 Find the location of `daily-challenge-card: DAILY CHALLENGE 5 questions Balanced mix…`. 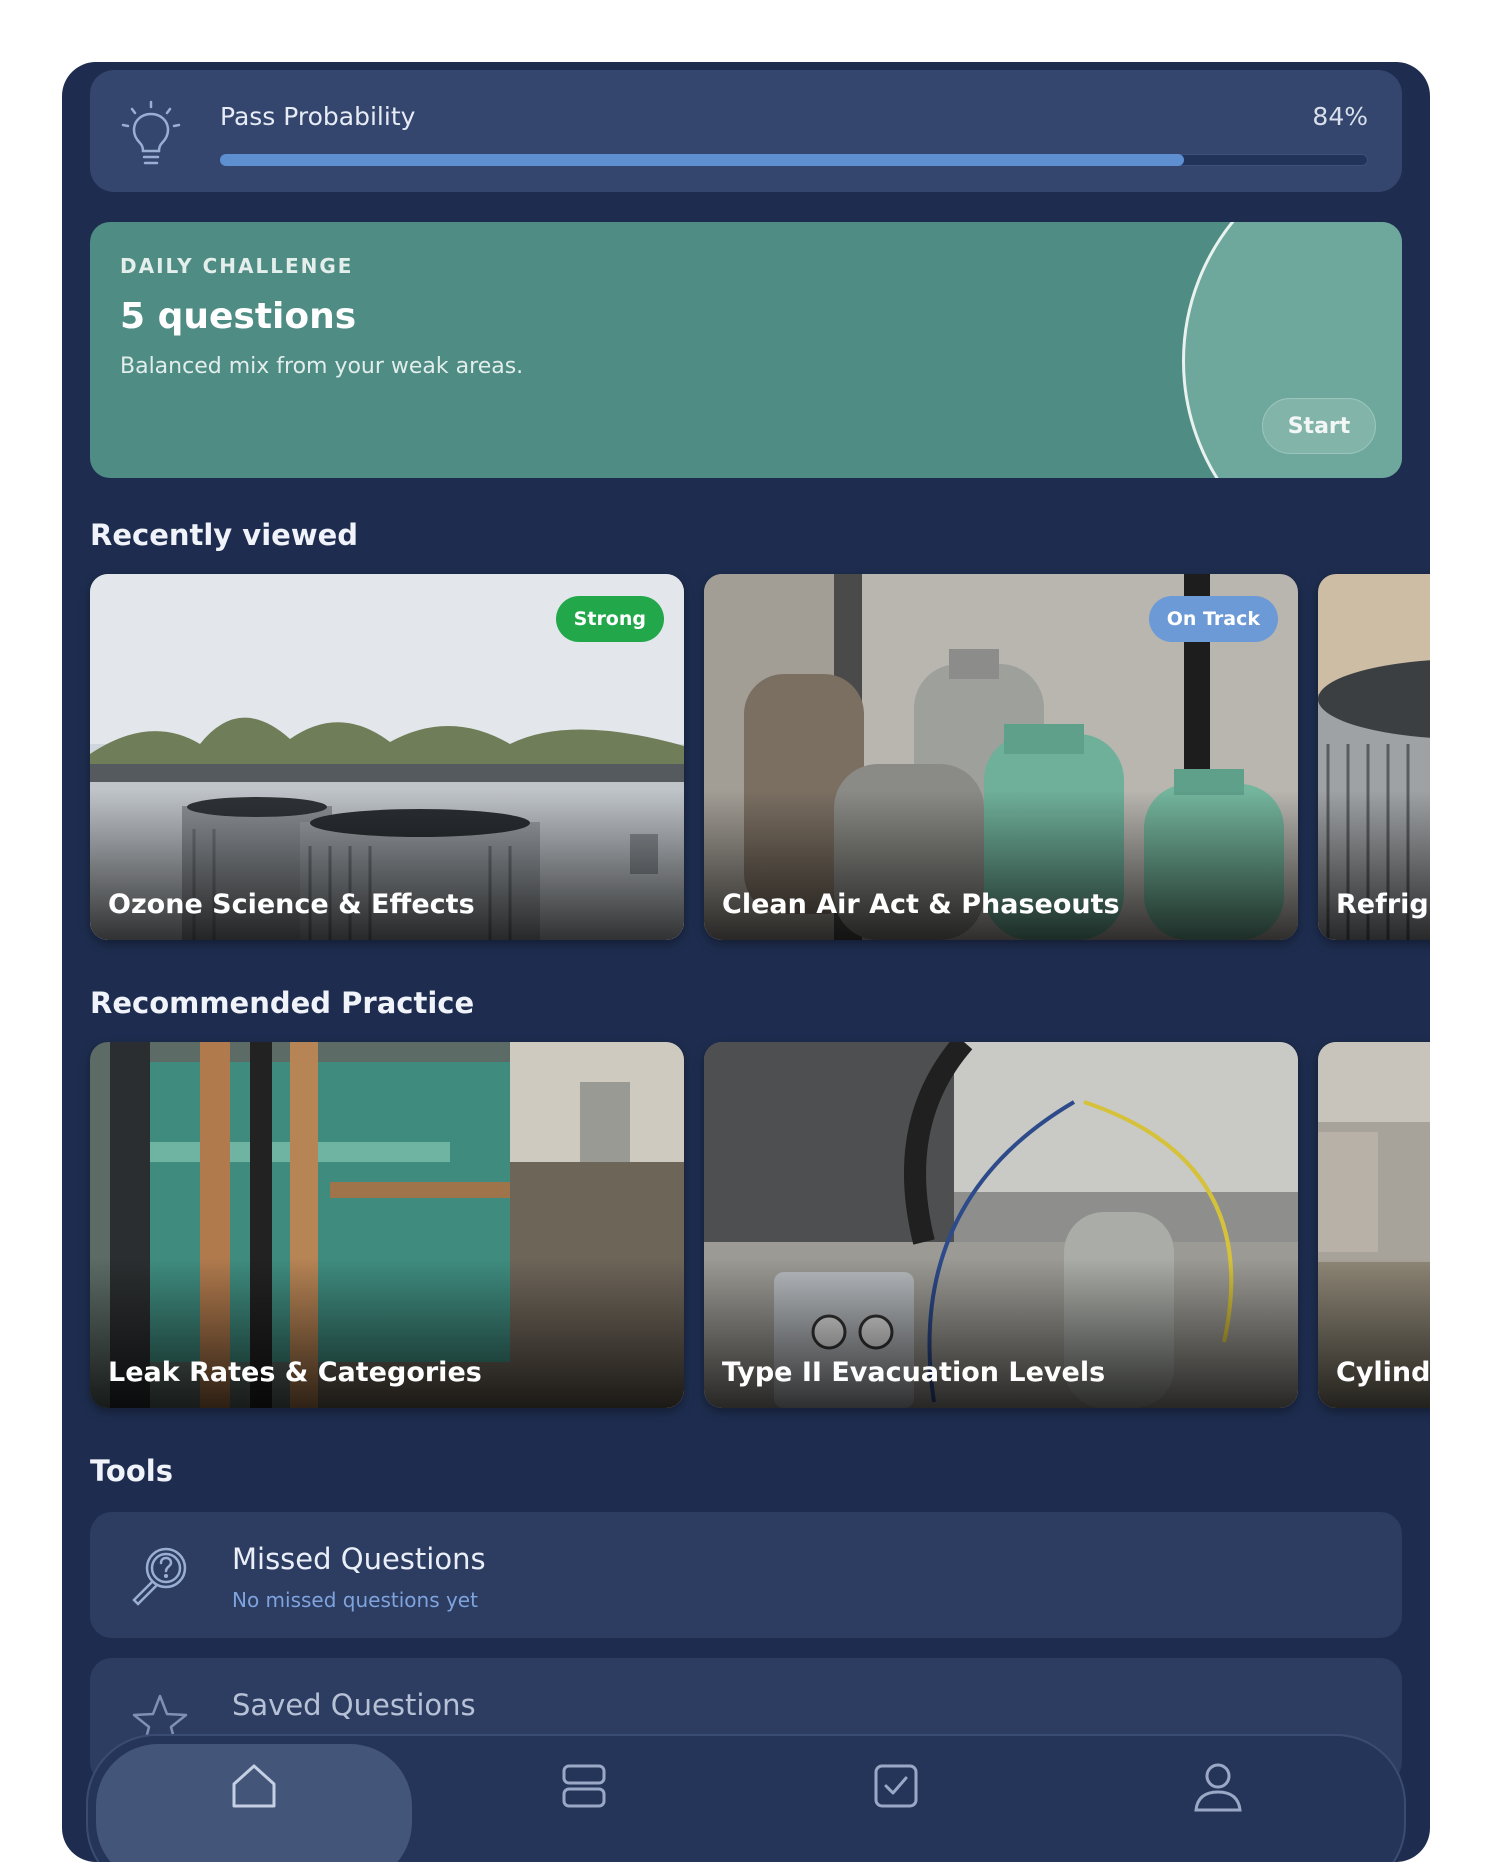

daily-challenge-card: DAILY CHALLENGE 5 questions Balanced mix… is located at coordinates (746, 350).